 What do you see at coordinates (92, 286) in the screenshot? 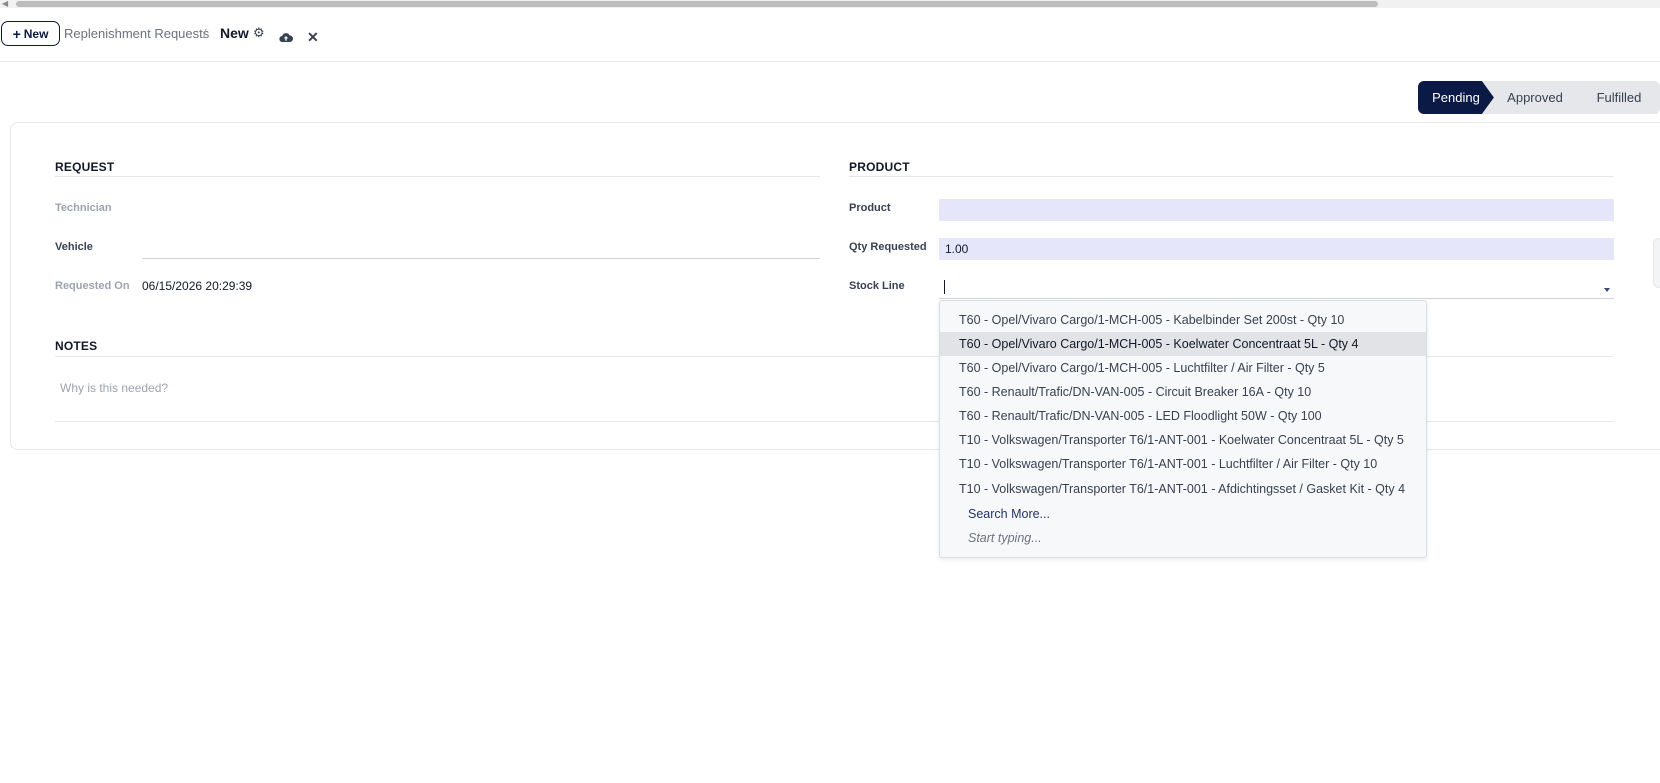
I see `requested-on-label: Requested On` at bounding box center [92, 286].